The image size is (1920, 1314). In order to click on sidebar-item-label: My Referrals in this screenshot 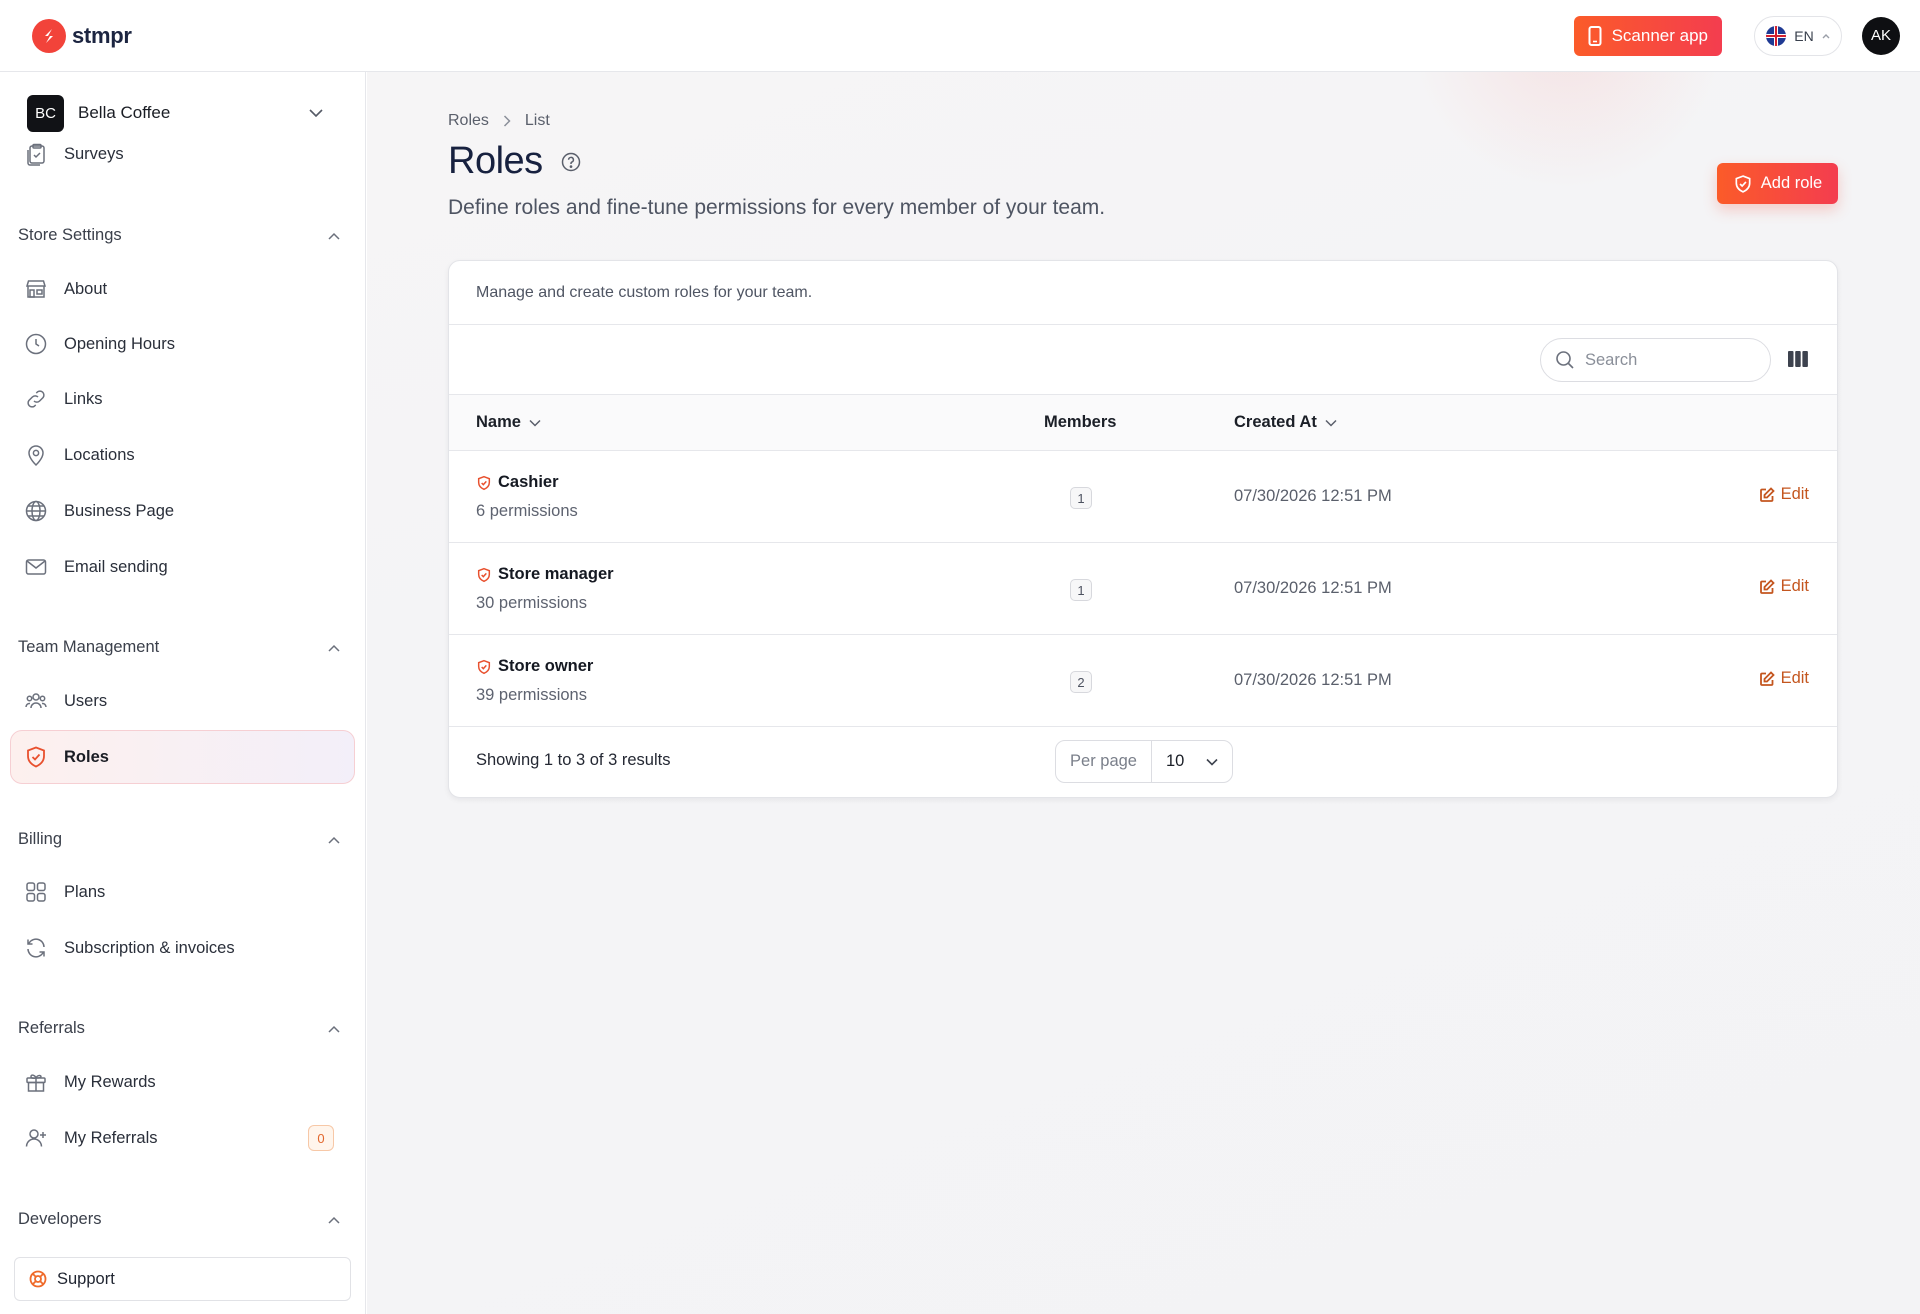, I will do `click(111, 1137)`.